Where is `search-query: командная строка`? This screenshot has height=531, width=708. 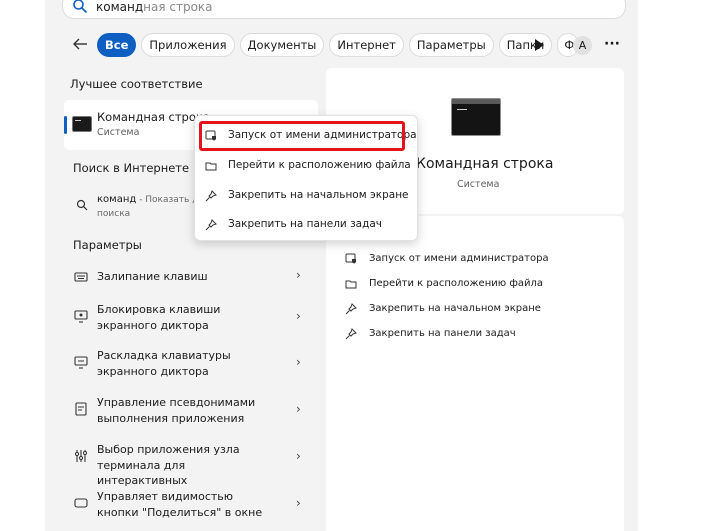 search-query: командная строка is located at coordinates (154, 7).